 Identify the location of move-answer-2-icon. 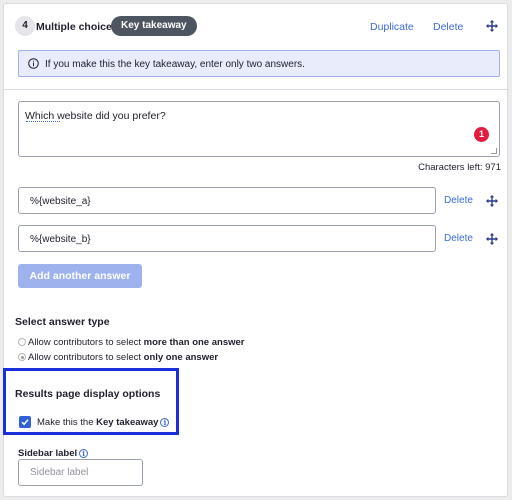
(492, 239).